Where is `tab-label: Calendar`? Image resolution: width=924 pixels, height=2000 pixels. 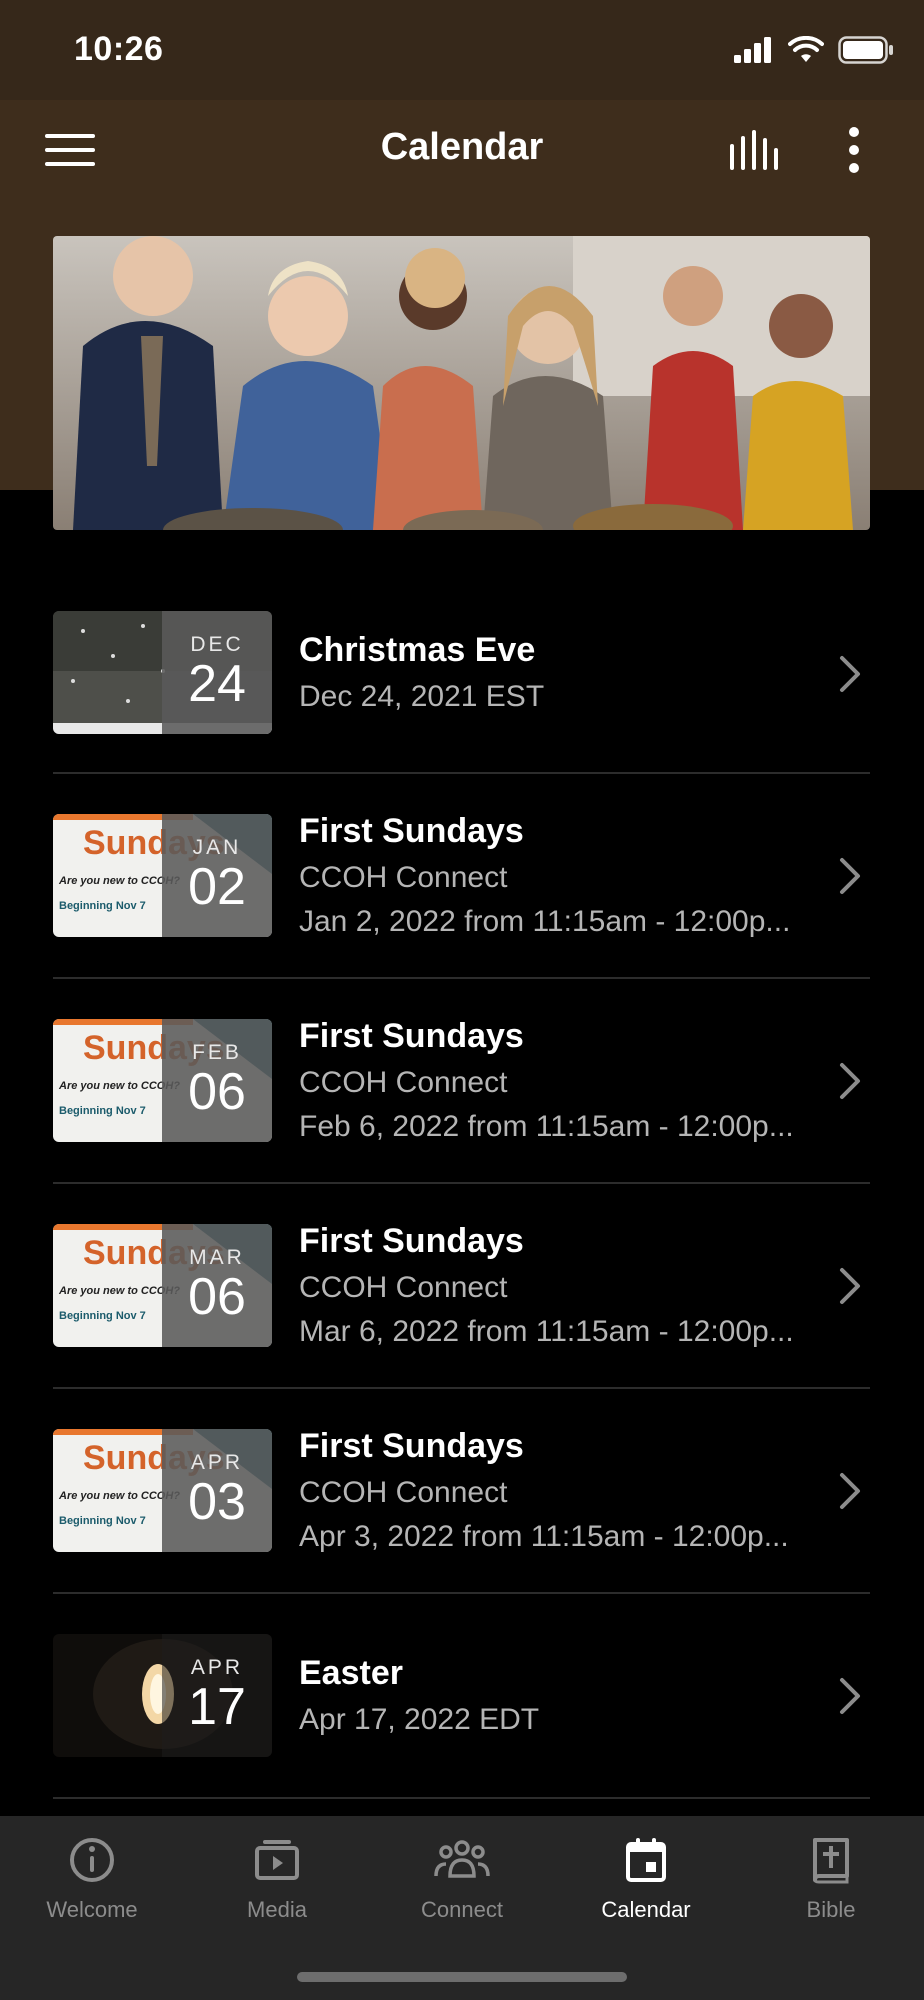
tab-label: Calendar is located at coordinates (646, 1909).